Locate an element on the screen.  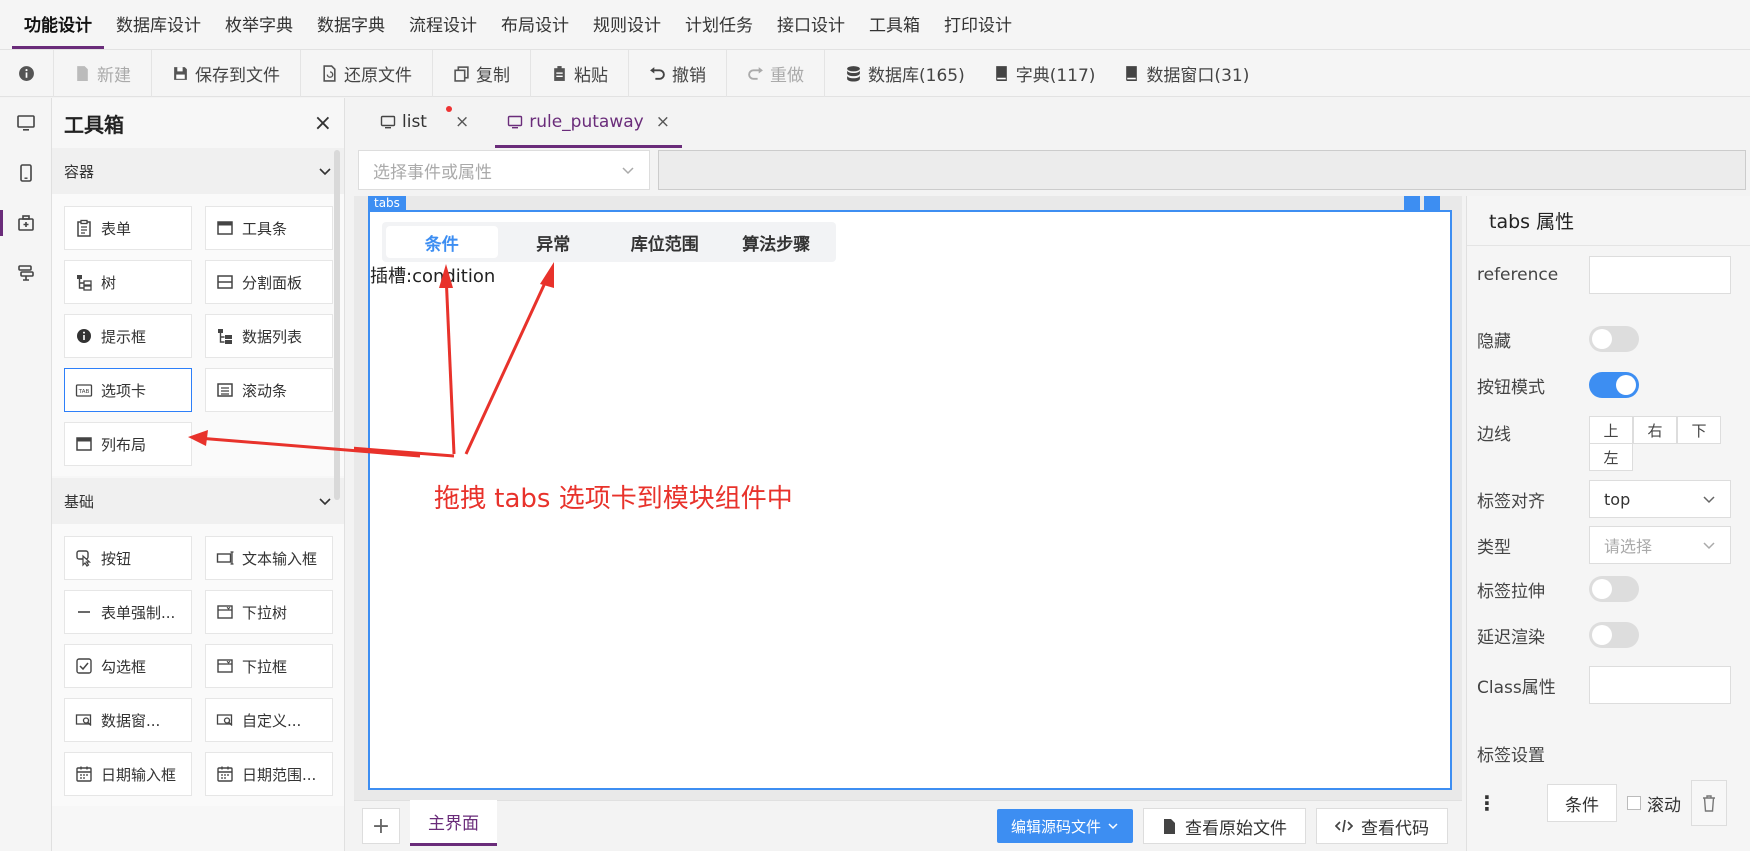
info-button is located at coordinates (27, 73).